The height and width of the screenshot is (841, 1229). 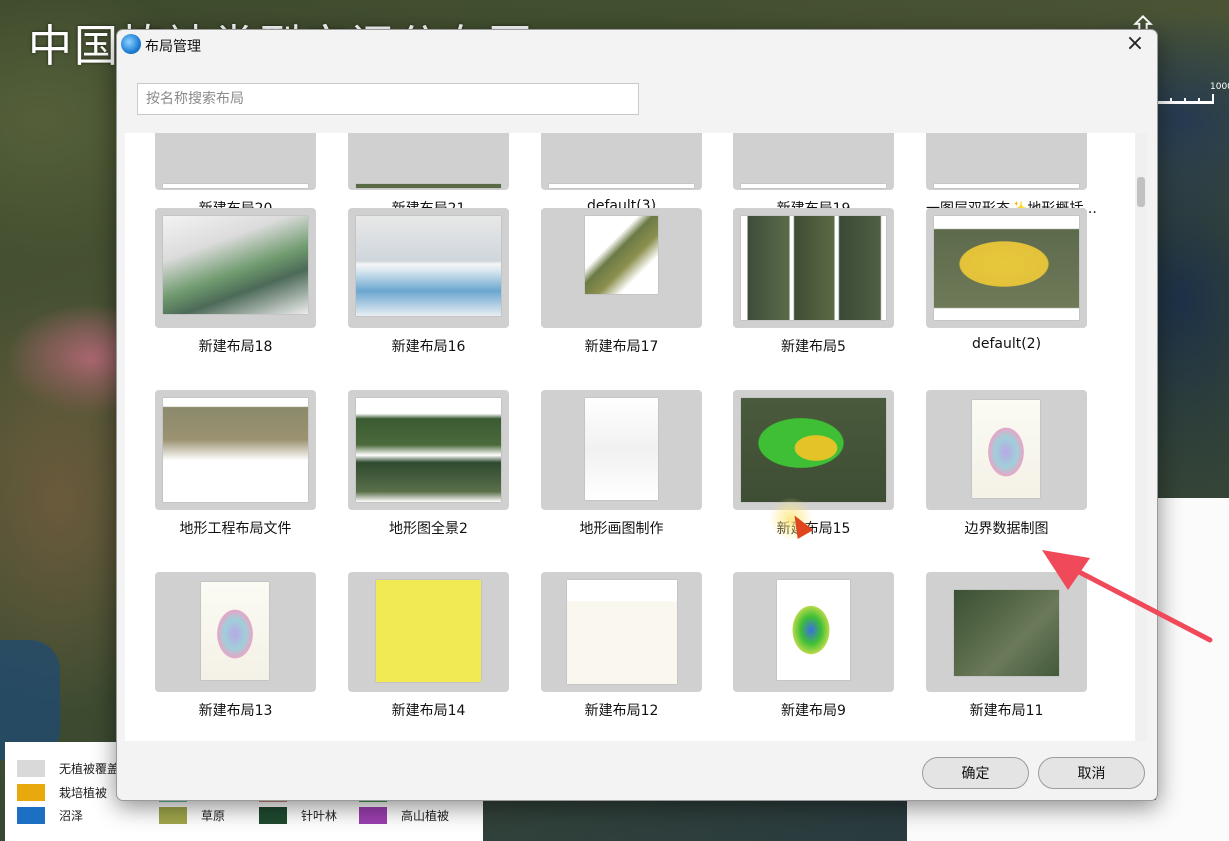 What do you see at coordinates (428, 711) in the screenshot?
I see `layout-name: 新建布局14` at bounding box center [428, 711].